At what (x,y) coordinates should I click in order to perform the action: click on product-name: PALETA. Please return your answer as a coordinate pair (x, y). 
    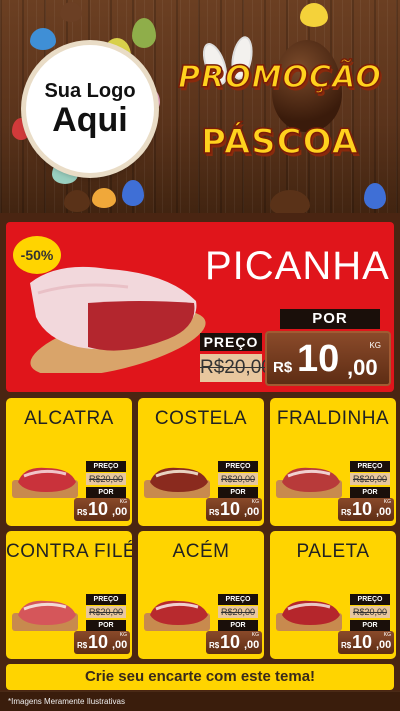
    Looking at the image, I should click on (333, 551).